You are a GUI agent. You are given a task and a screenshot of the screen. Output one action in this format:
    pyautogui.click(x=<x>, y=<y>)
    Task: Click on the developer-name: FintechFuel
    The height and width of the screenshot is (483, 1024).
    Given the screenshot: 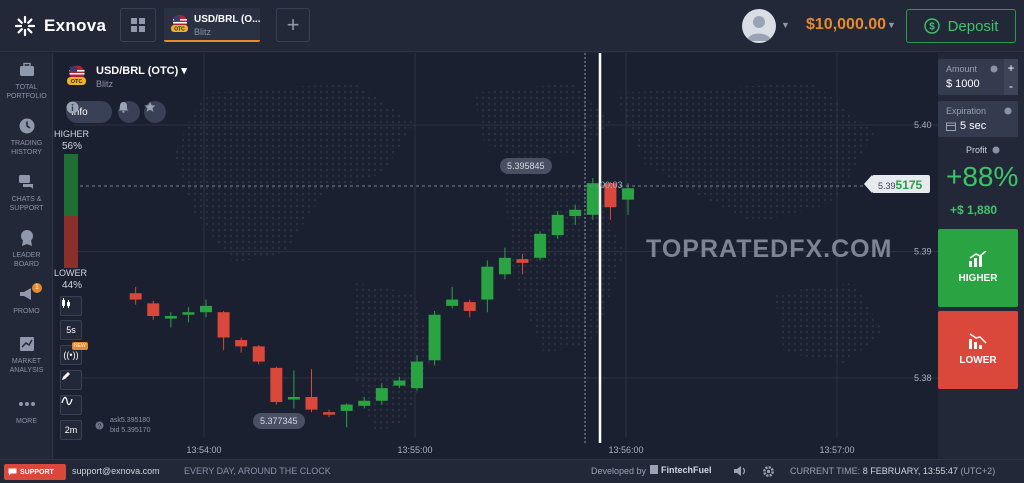 What is the action you would take?
    pyautogui.click(x=681, y=470)
    